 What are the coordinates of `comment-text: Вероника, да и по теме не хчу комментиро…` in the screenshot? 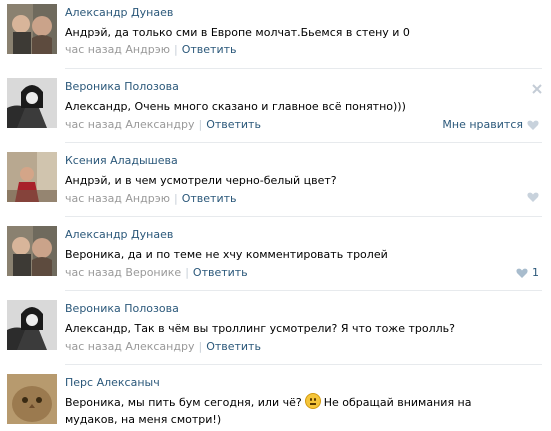 It's located at (226, 254).